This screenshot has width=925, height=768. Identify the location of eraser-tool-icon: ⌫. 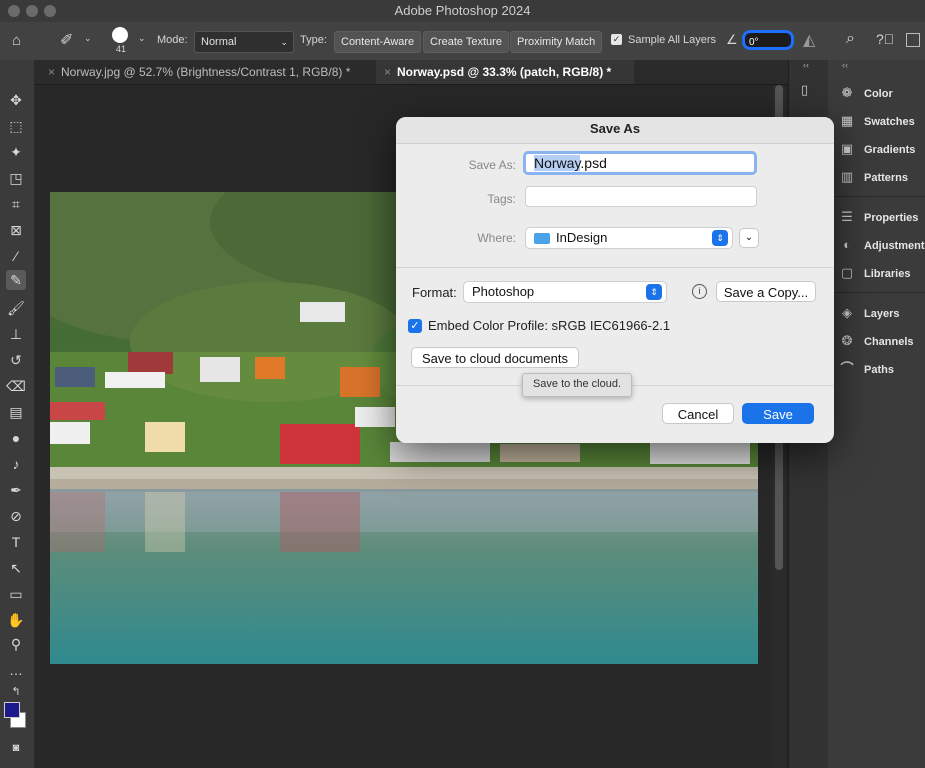
(16, 386).